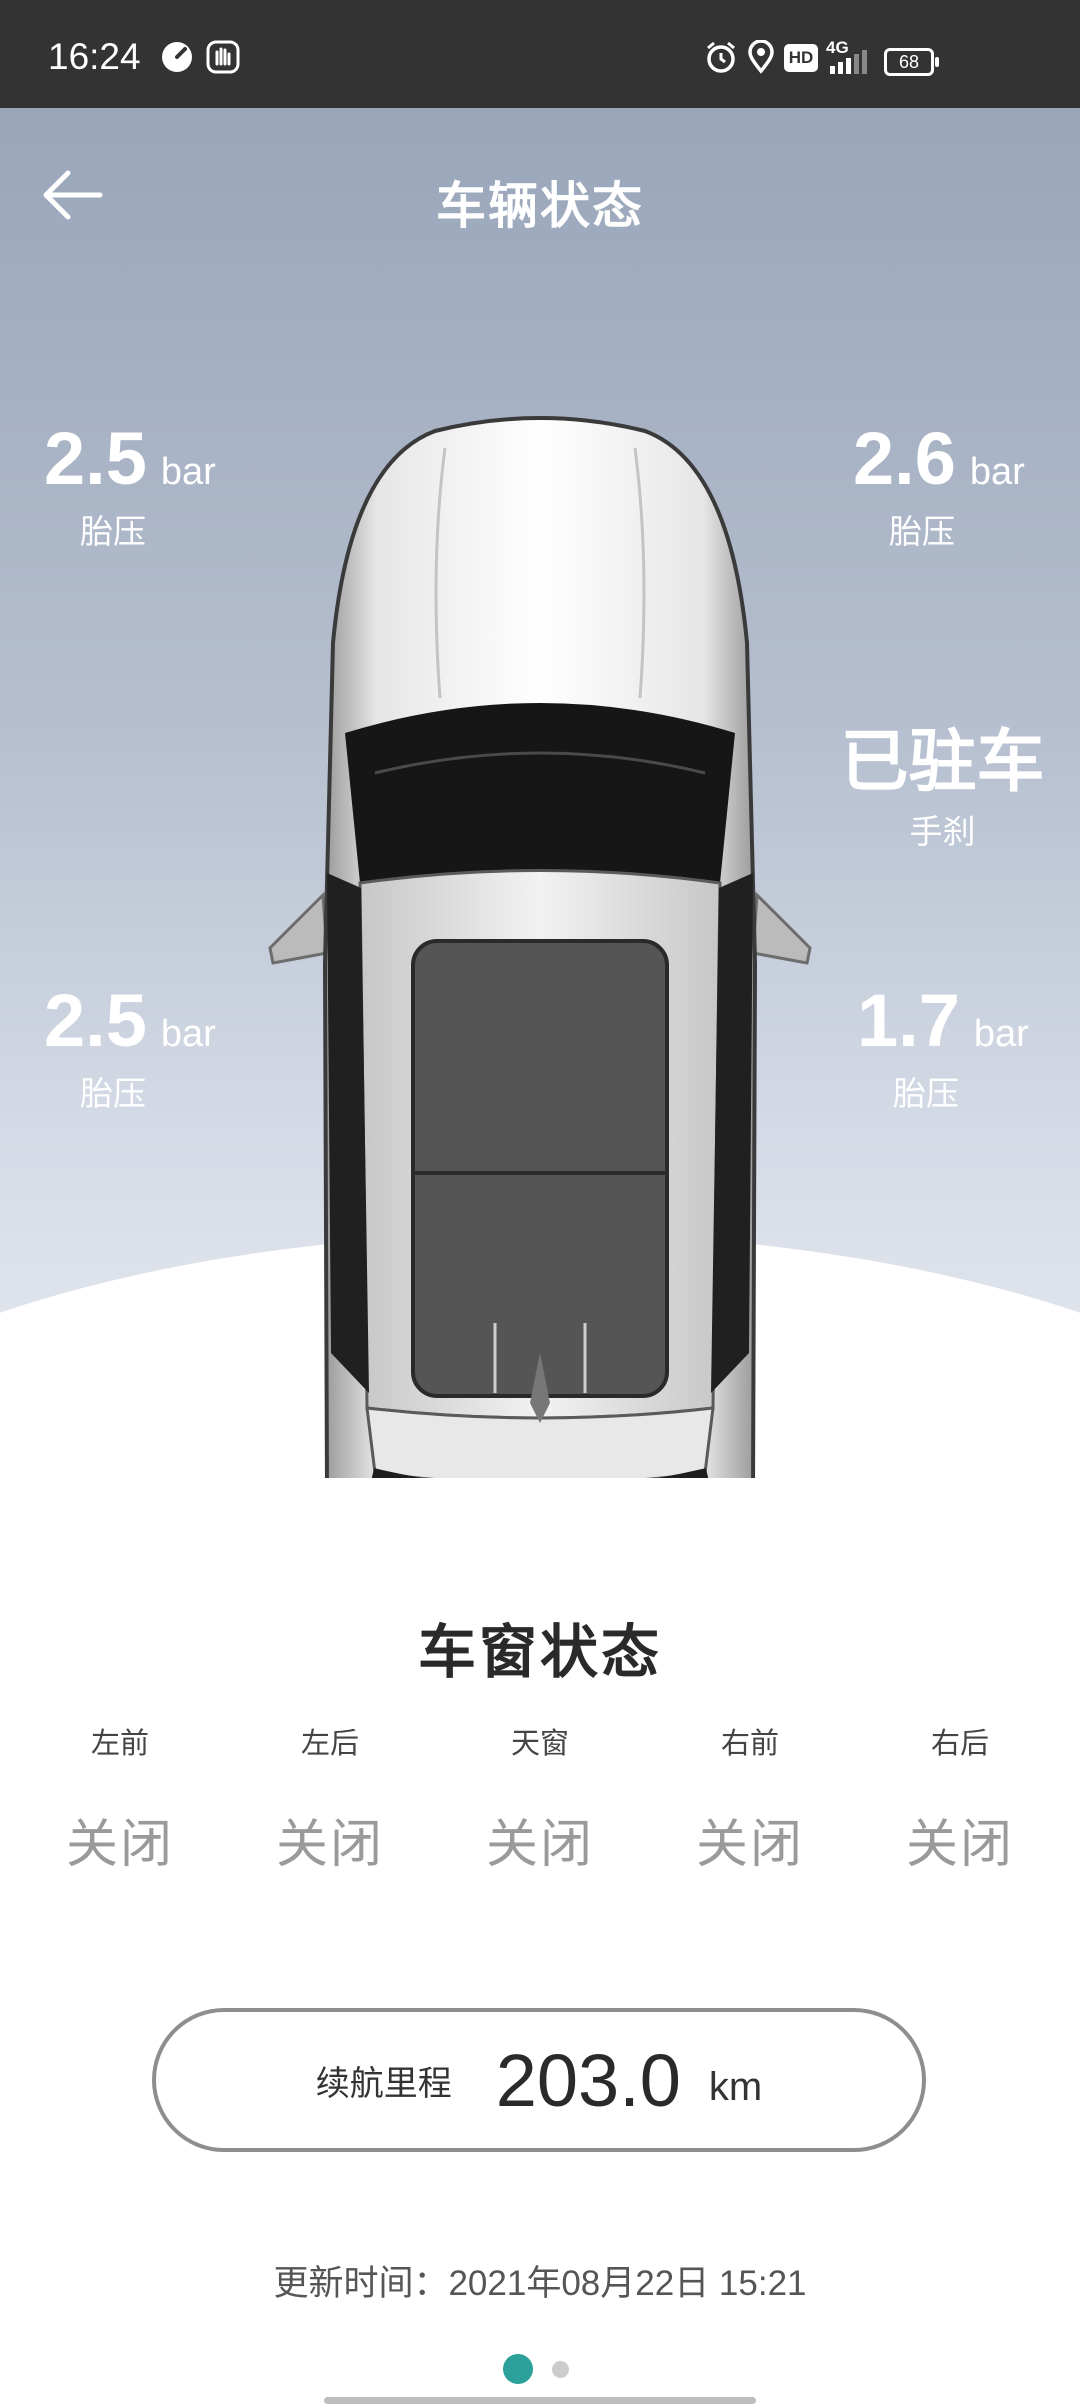 The height and width of the screenshot is (2408, 1080). What do you see at coordinates (330, 1798) in the screenshot?
I see `window-rear-left: 左后 关闭` at bounding box center [330, 1798].